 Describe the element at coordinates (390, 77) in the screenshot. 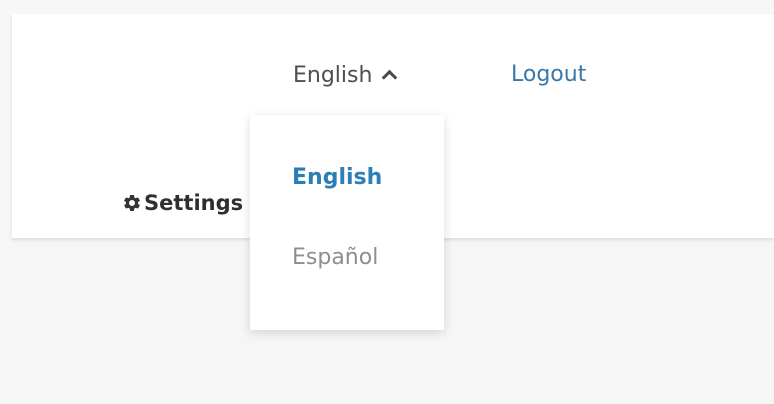

I see `chevron-up-icon` at that location.